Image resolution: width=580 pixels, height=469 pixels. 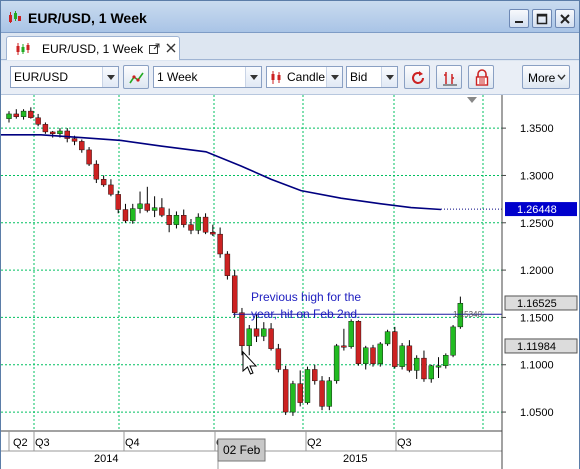 I want to click on period-value: 1 Week, so click(x=177, y=77).